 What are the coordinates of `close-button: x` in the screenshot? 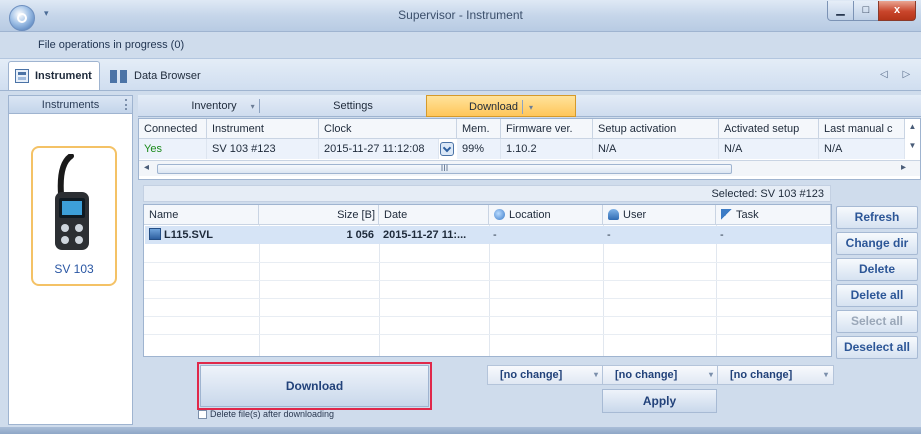 It's located at (897, 11).